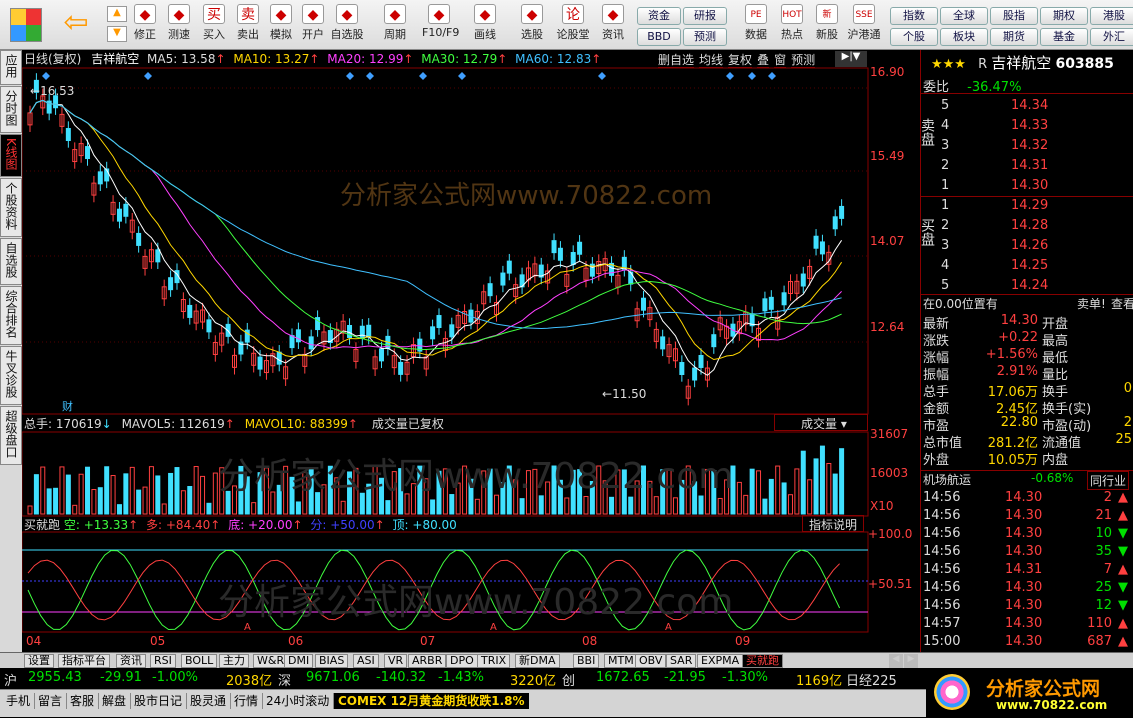 The width and height of the screenshot is (1133, 718). I want to click on down-arrow-icon: ▼, so click(117, 34).